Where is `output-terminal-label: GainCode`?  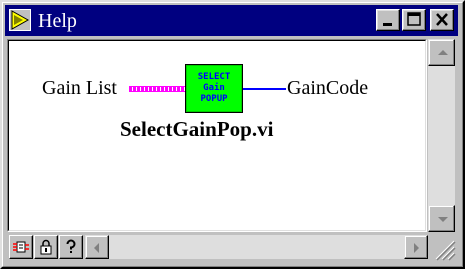 output-terminal-label: GainCode is located at coordinates (328, 88).